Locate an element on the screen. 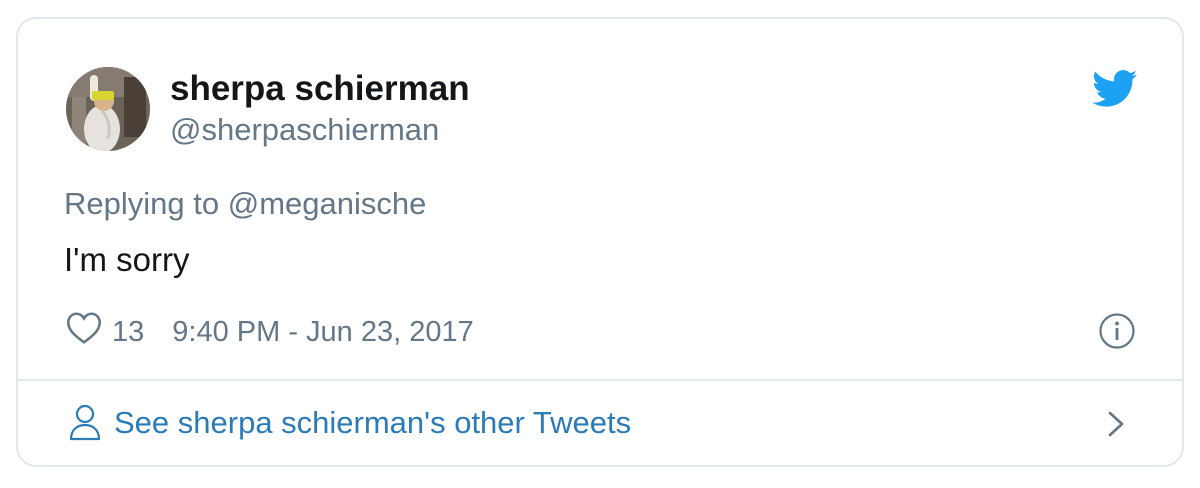  timestamp: 9:40 PM - Jun 23, 2017 is located at coordinates (322, 332).